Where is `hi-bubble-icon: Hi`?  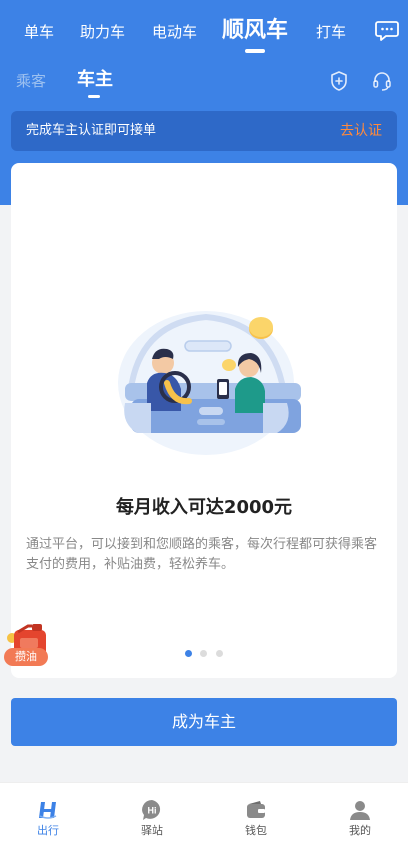
hi-bubble-icon: Hi is located at coordinates (151, 810).